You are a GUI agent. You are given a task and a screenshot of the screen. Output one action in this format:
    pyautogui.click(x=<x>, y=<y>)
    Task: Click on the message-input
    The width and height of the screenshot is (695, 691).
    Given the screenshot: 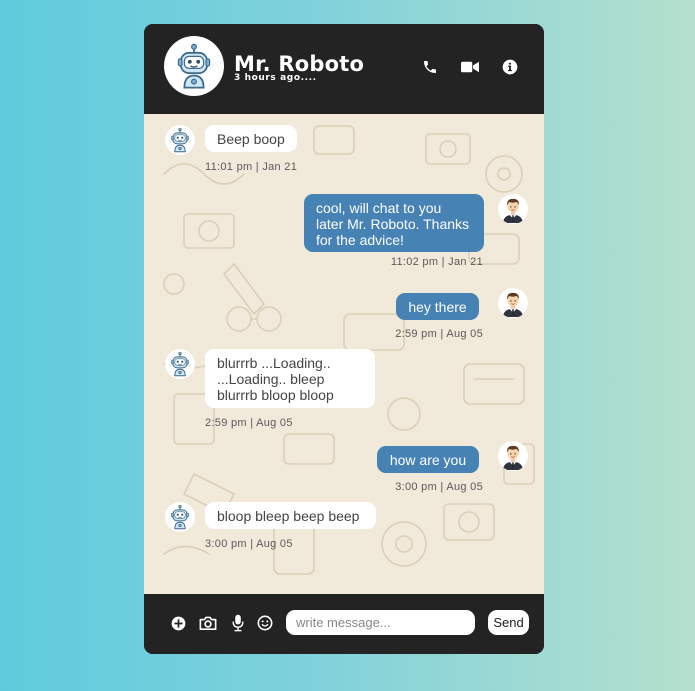 What is the action you would take?
    pyautogui.click(x=380, y=622)
    